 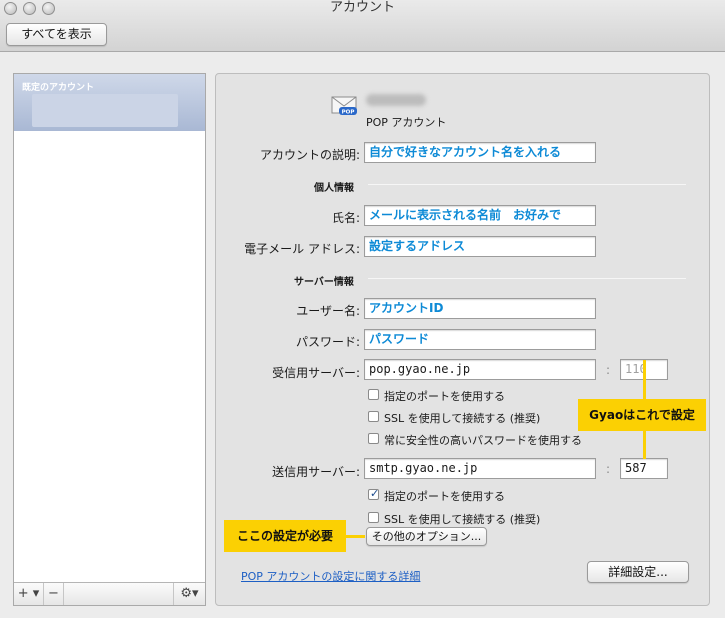 I want to click on account-list-toolbar: + ▾ − ⚙▾, so click(x=109, y=593).